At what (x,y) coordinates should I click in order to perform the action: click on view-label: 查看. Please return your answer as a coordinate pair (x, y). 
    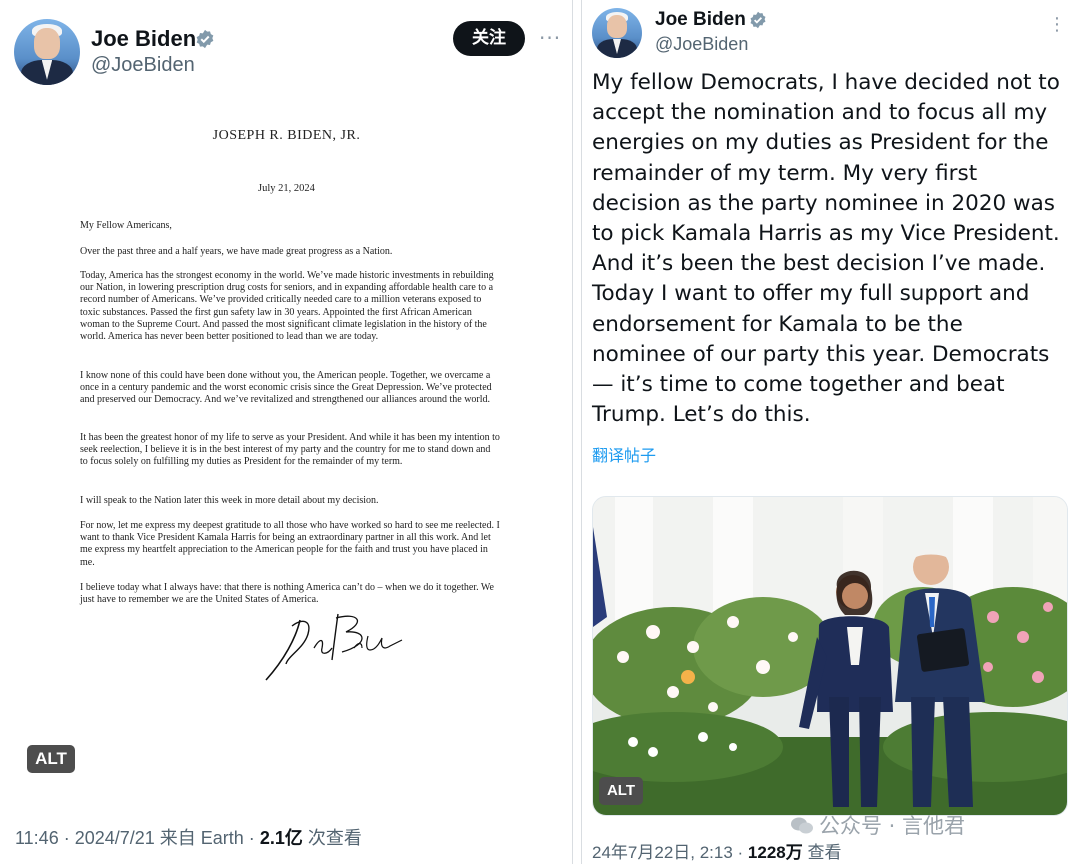
    Looking at the image, I should click on (822, 852).